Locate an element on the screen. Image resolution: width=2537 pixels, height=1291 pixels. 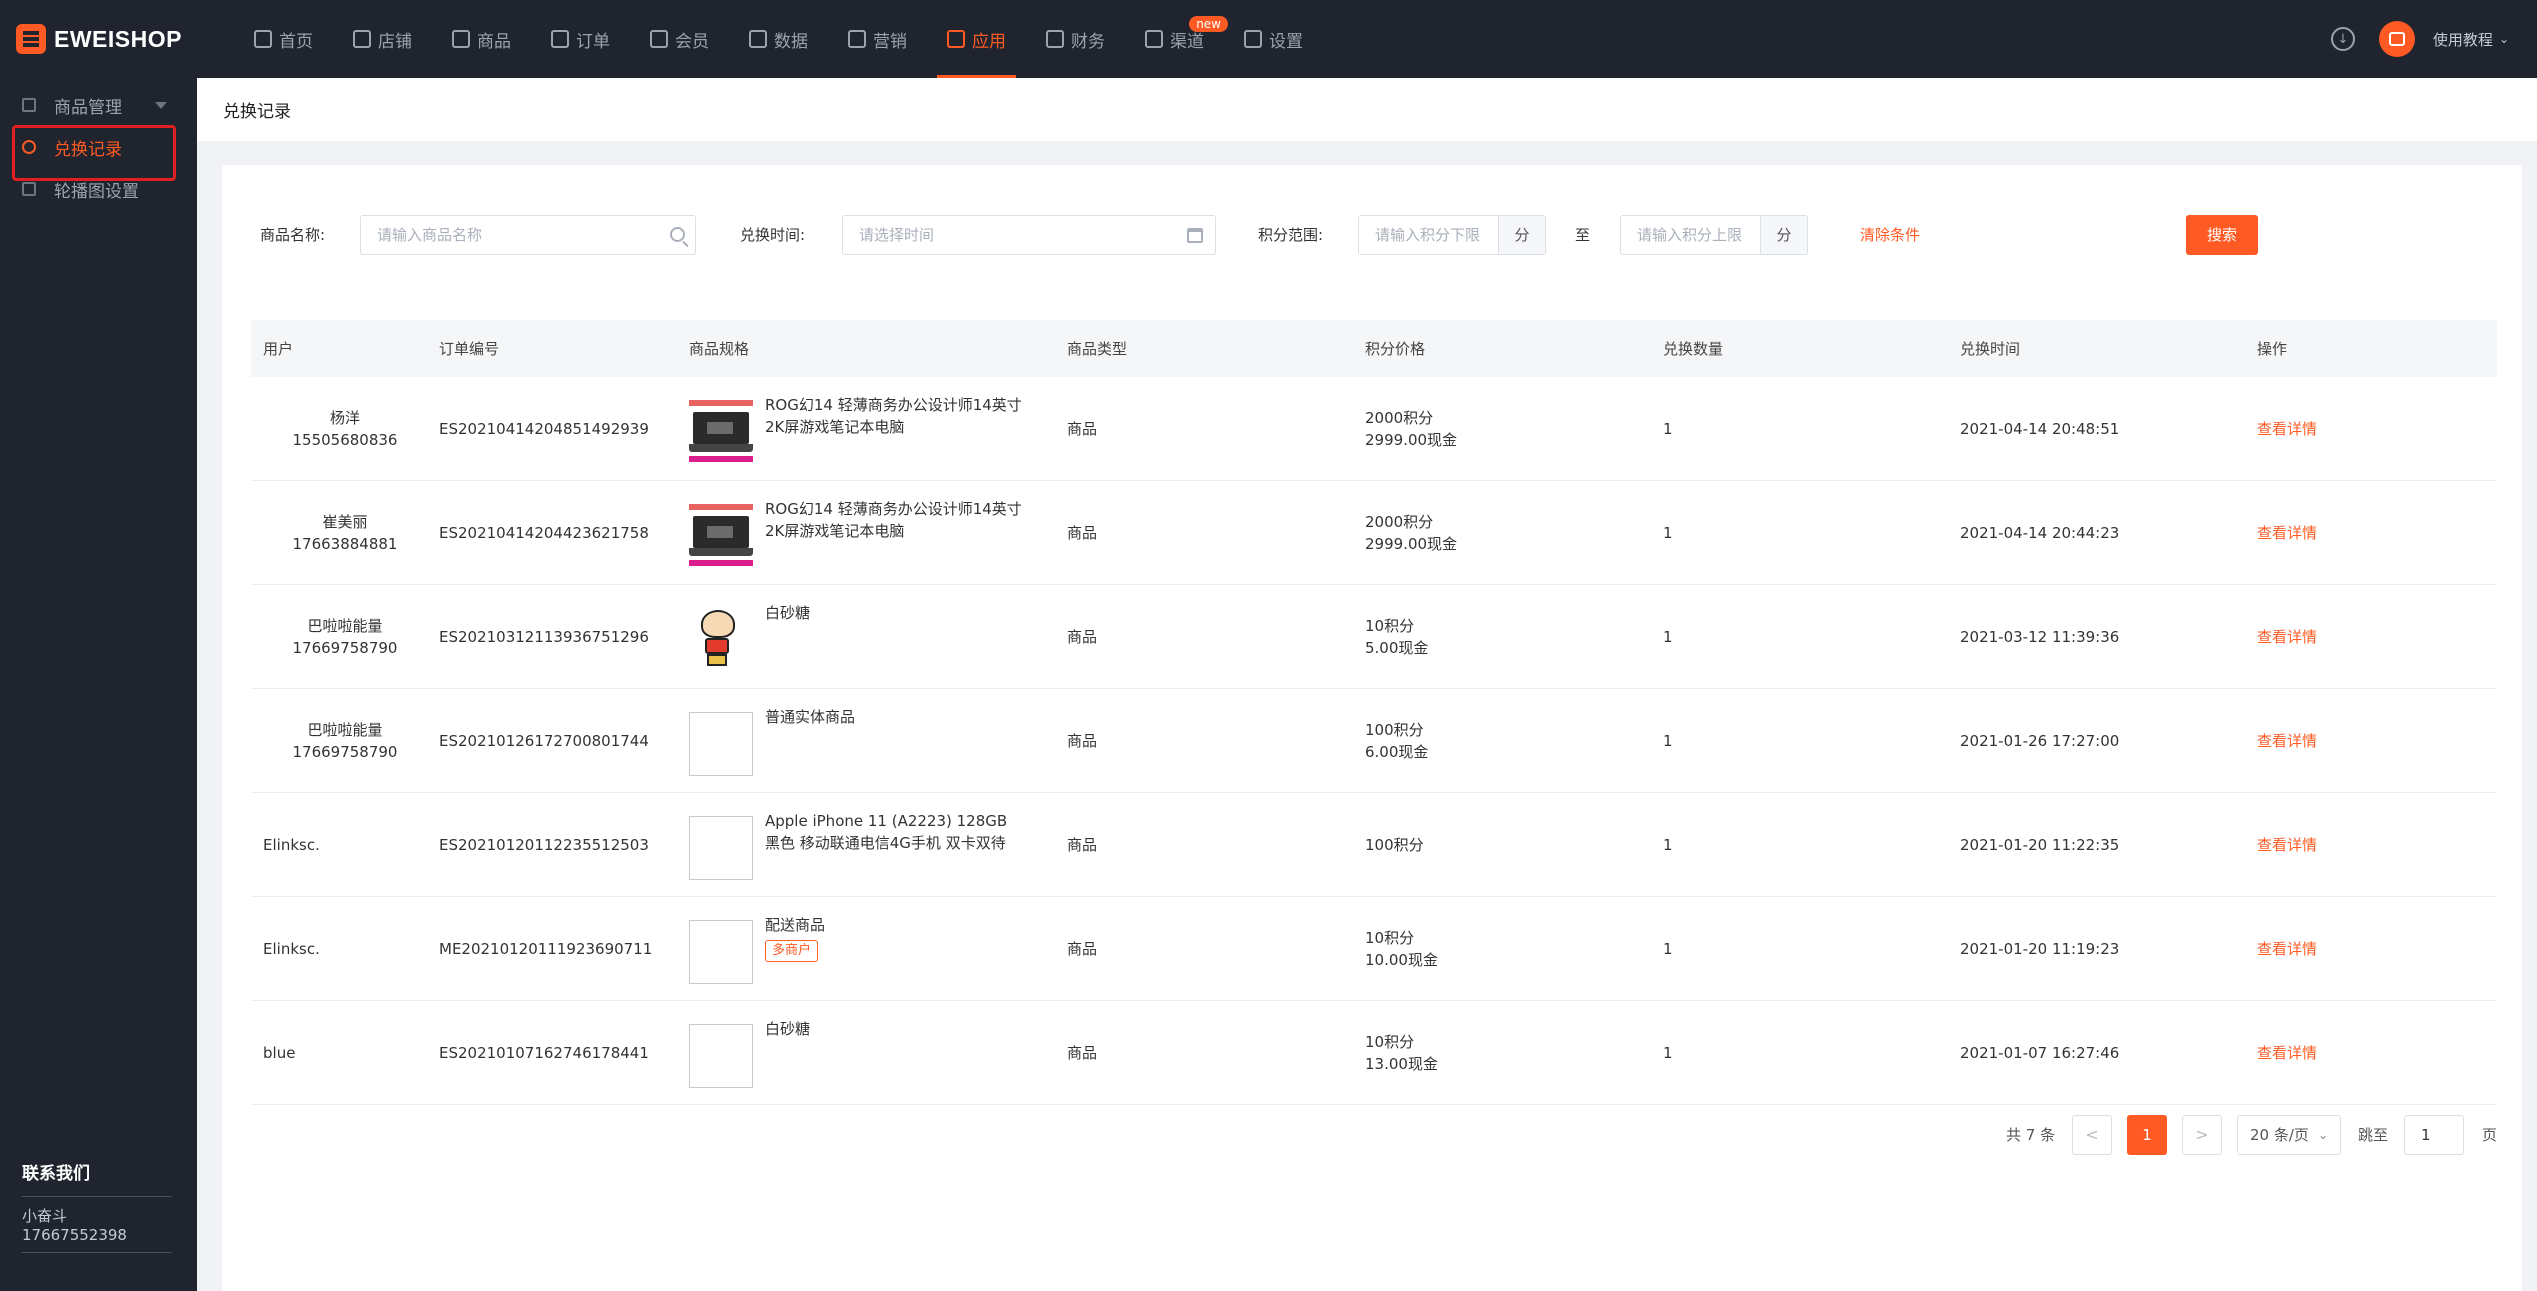
spec-cell: 白砂糖 is located at coordinates (866, 637).